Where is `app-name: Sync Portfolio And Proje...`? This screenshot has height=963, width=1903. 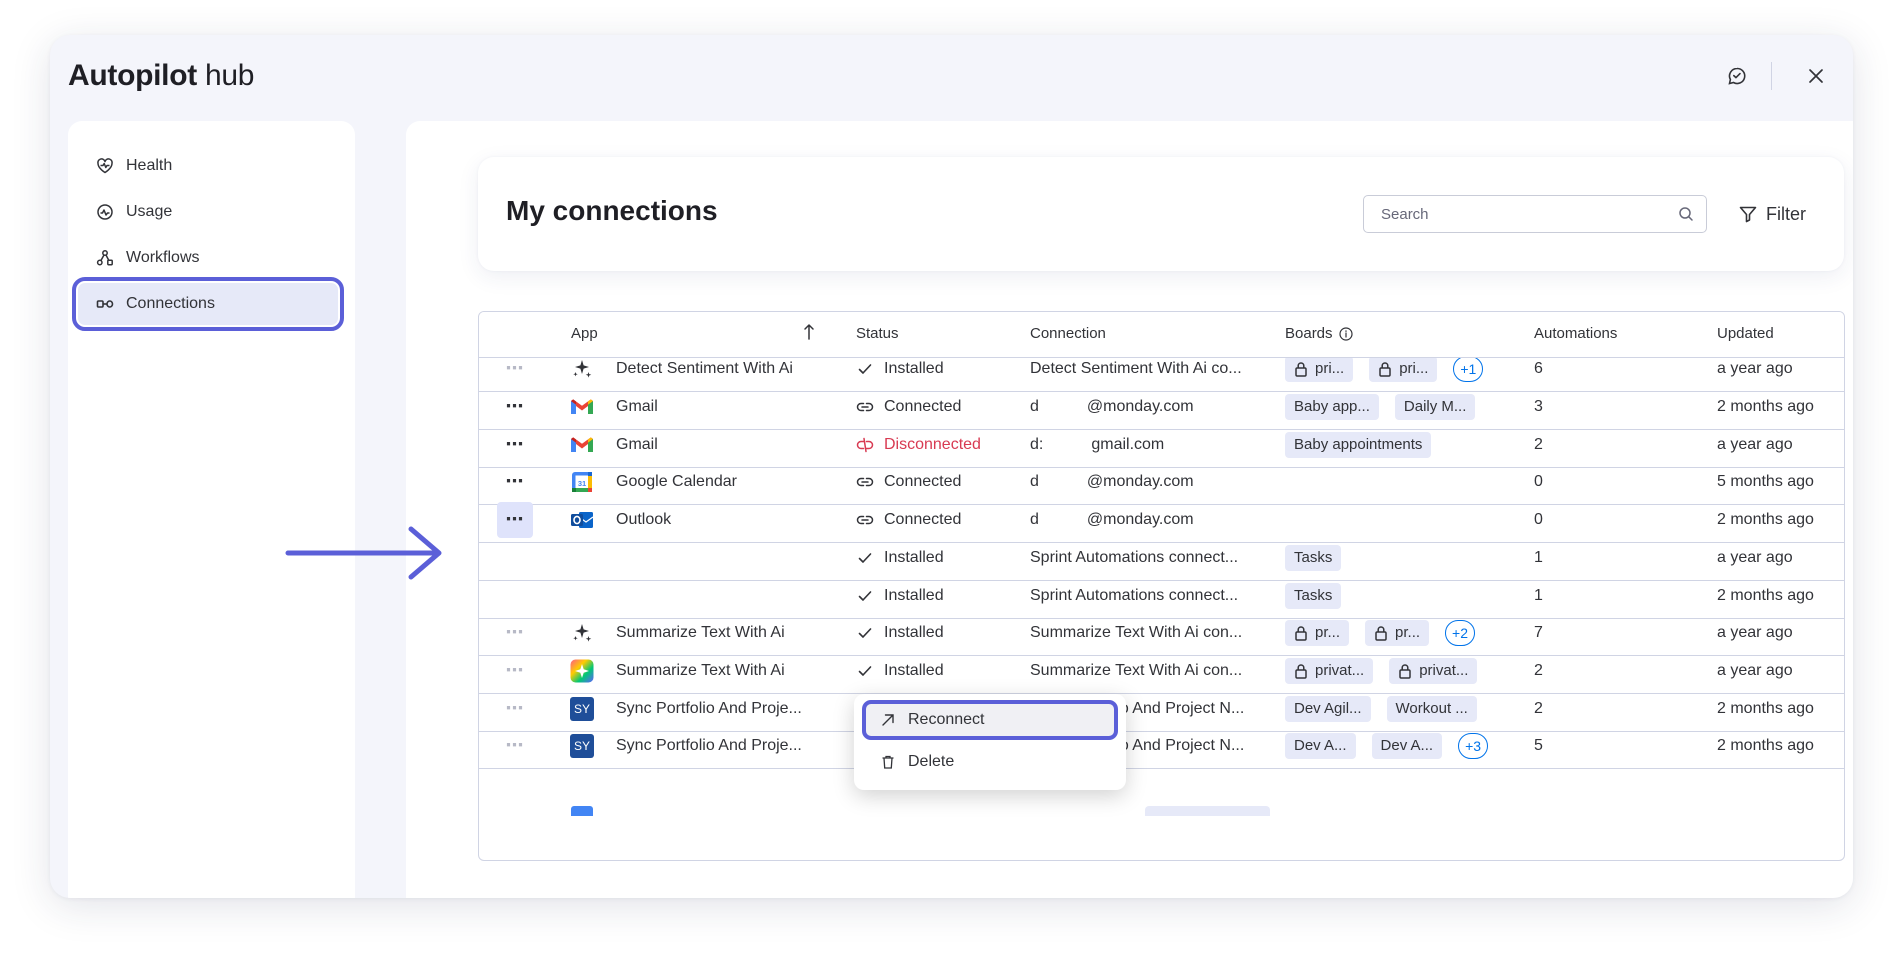 app-name: Sync Portfolio And Proje... is located at coordinates (709, 745).